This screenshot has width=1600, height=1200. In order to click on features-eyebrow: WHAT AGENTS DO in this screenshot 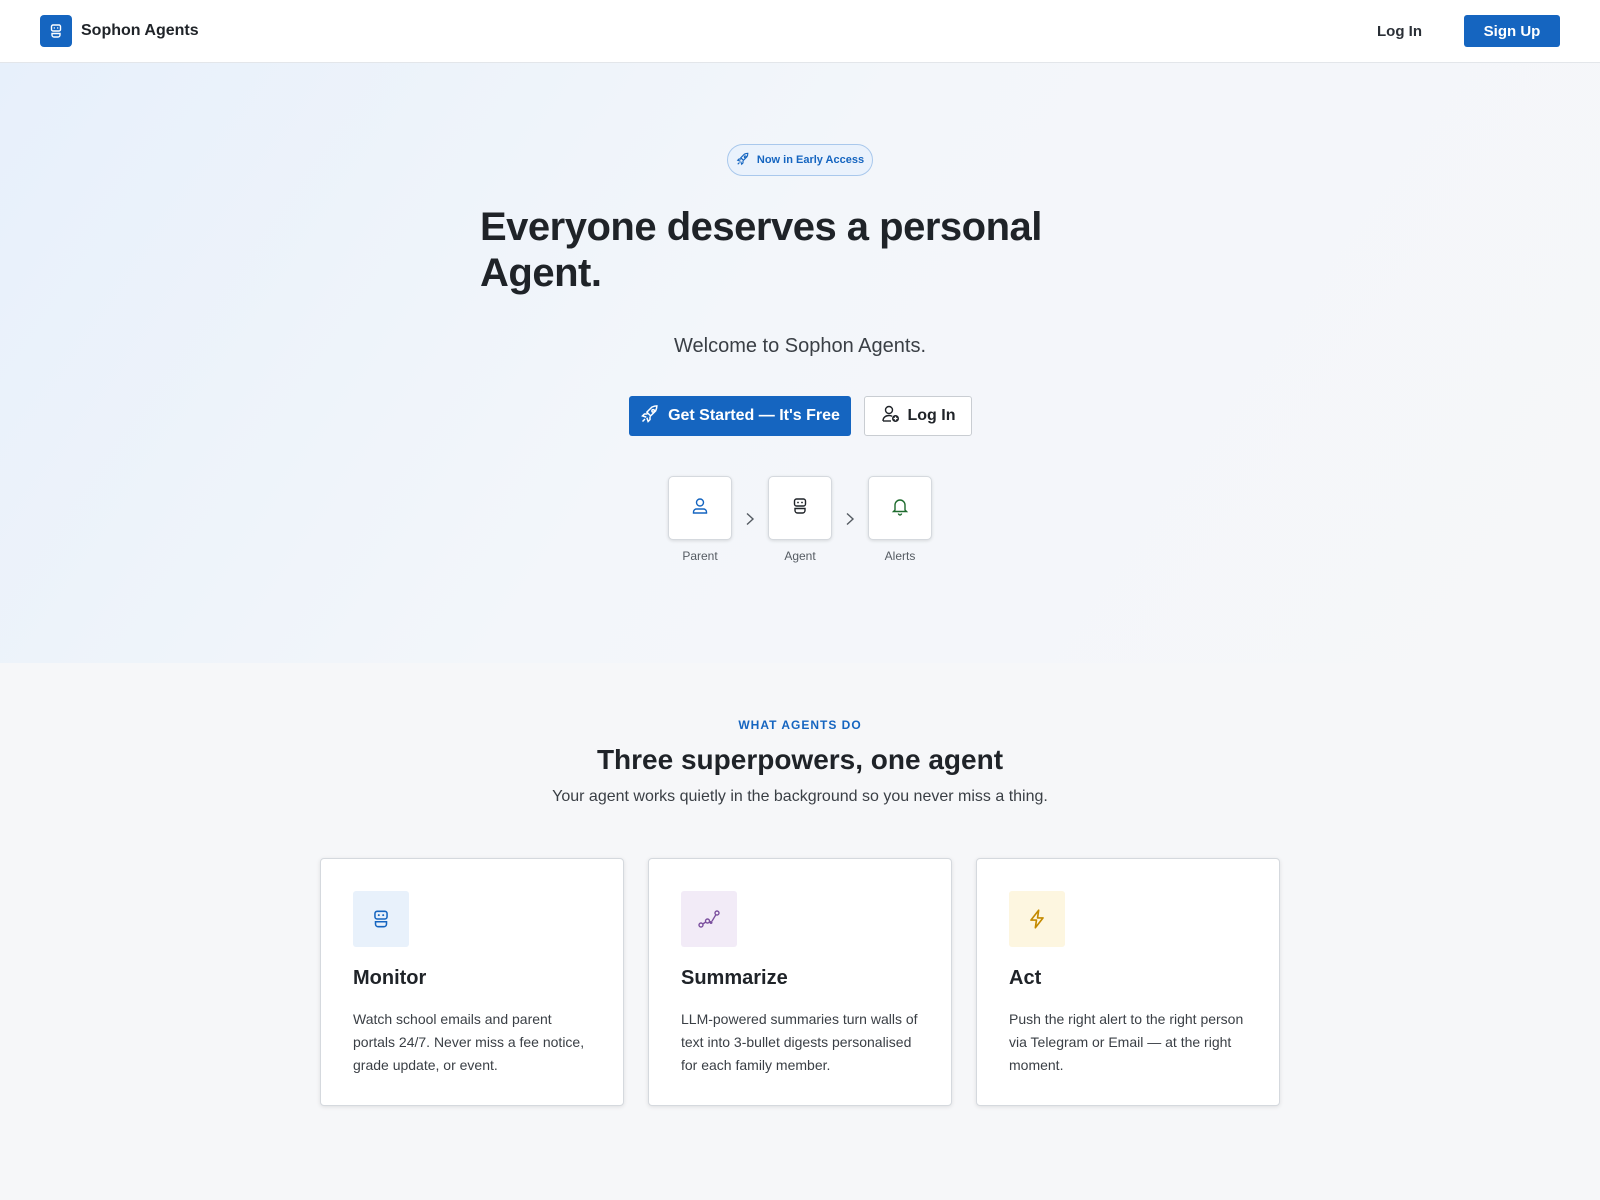, I will do `click(800, 725)`.